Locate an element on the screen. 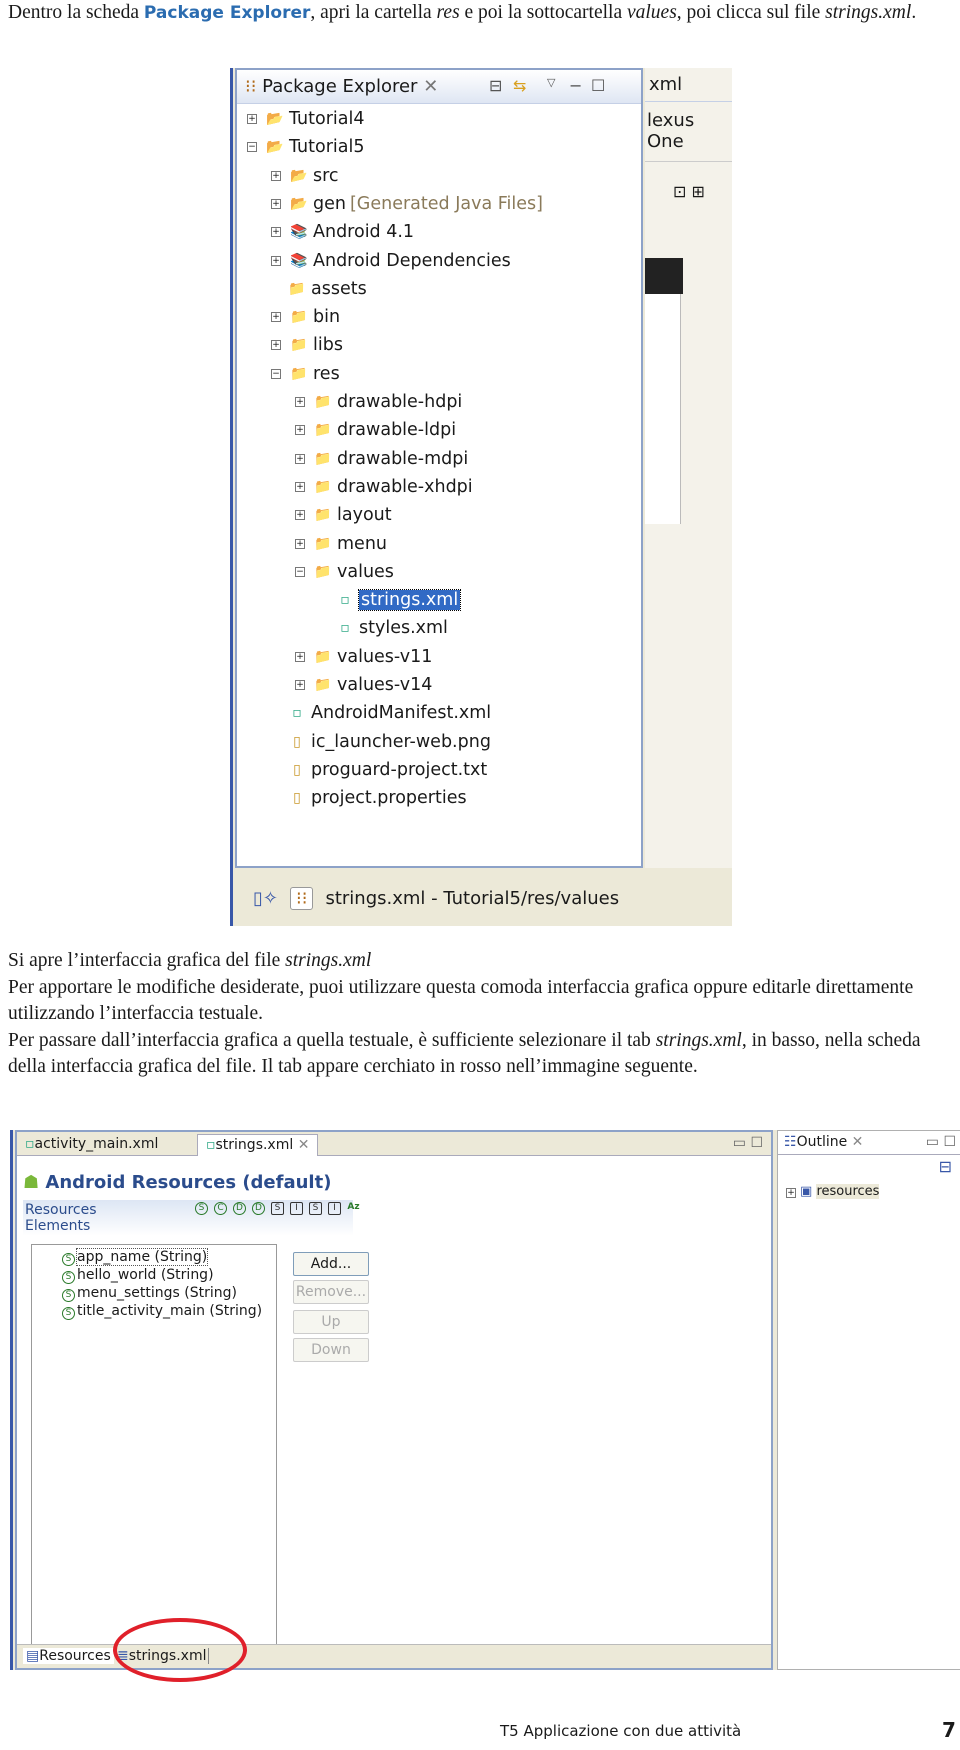 The width and height of the screenshot is (960, 1750). collapse-icon: ⊟ is located at coordinates (869, 1166).